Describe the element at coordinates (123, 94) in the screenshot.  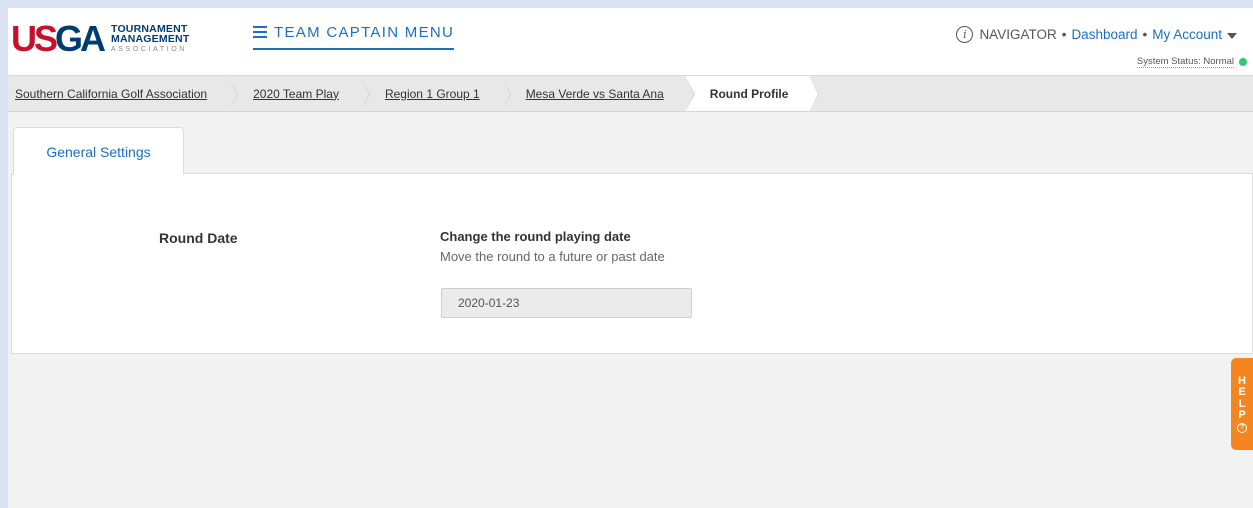
I see `breadcrumb-item-association: Southern California Golf Association` at that location.